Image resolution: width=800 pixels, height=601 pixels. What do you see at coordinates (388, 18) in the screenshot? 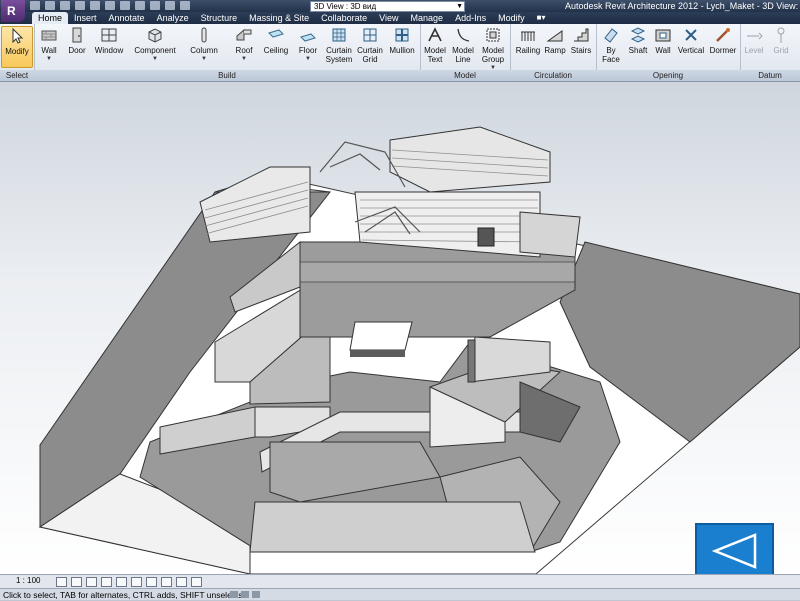
I see `tab-view: View` at bounding box center [388, 18].